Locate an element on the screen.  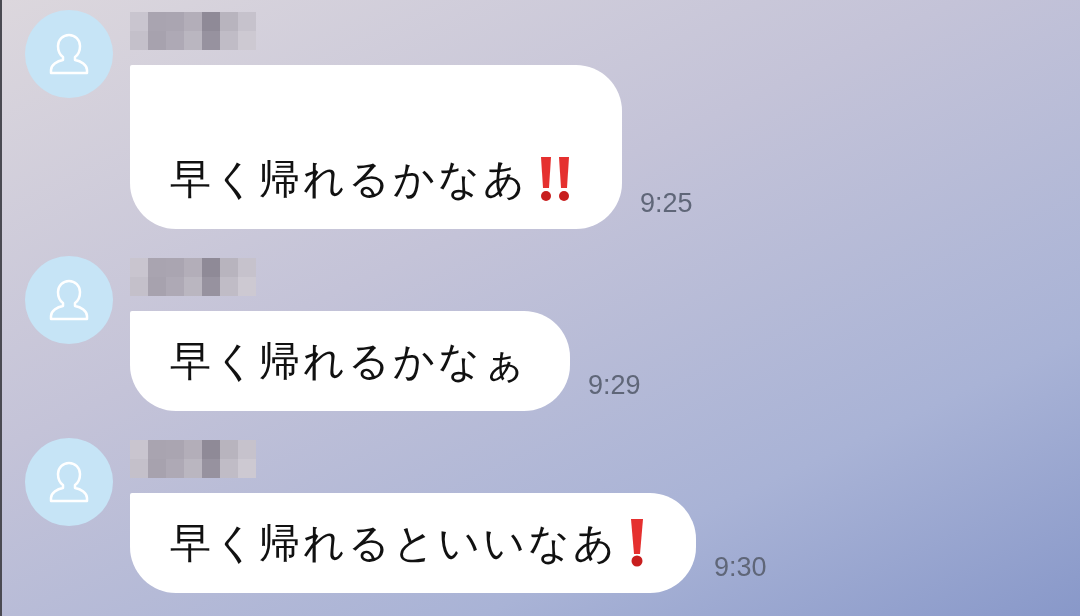
double-exclamation-icon is located at coordinates (555, 179).